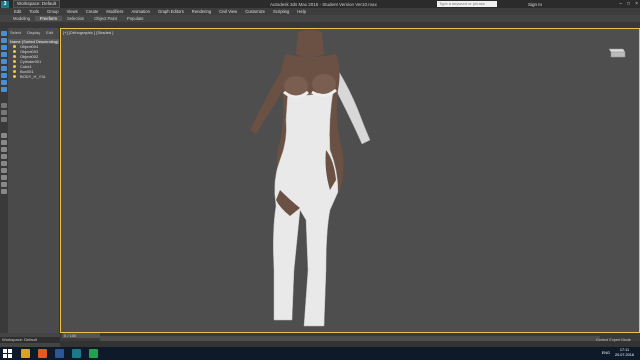  Describe the element at coordinates (620, 4) in the screenshot. I see `minimize-icon: –` at that location.